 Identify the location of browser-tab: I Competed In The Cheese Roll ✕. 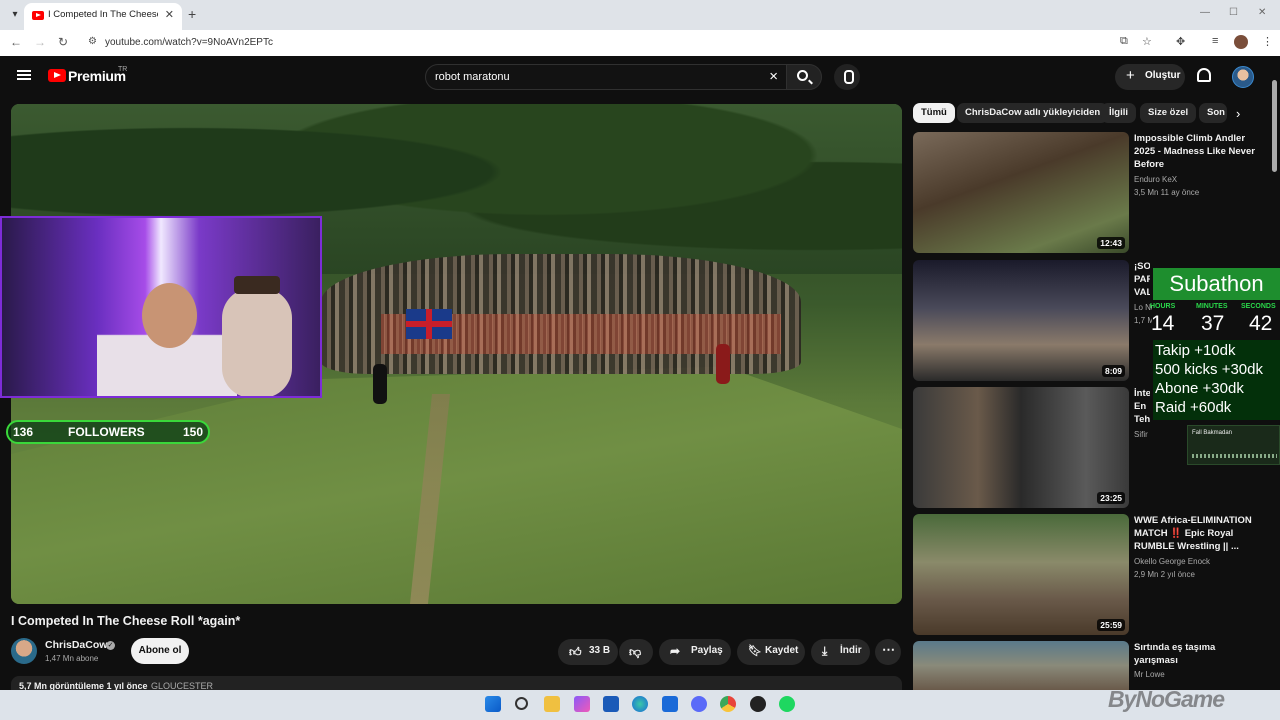
(103, 16).